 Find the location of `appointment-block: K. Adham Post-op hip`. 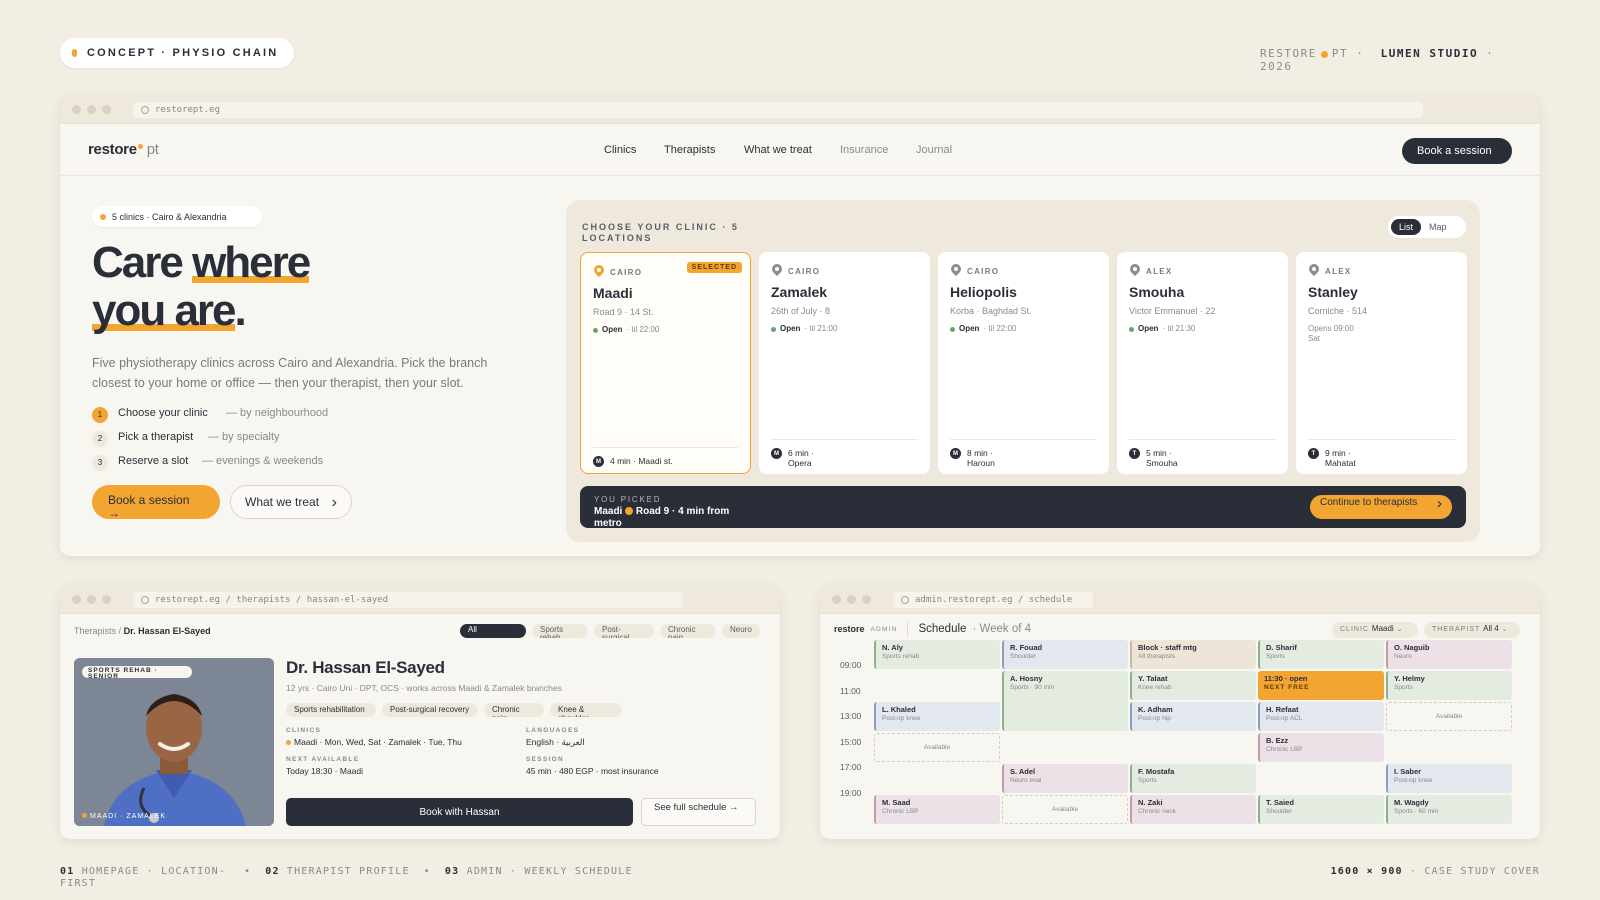

appointment-block: K. Adham Post-op hip is located at coordinates (1193, 716).